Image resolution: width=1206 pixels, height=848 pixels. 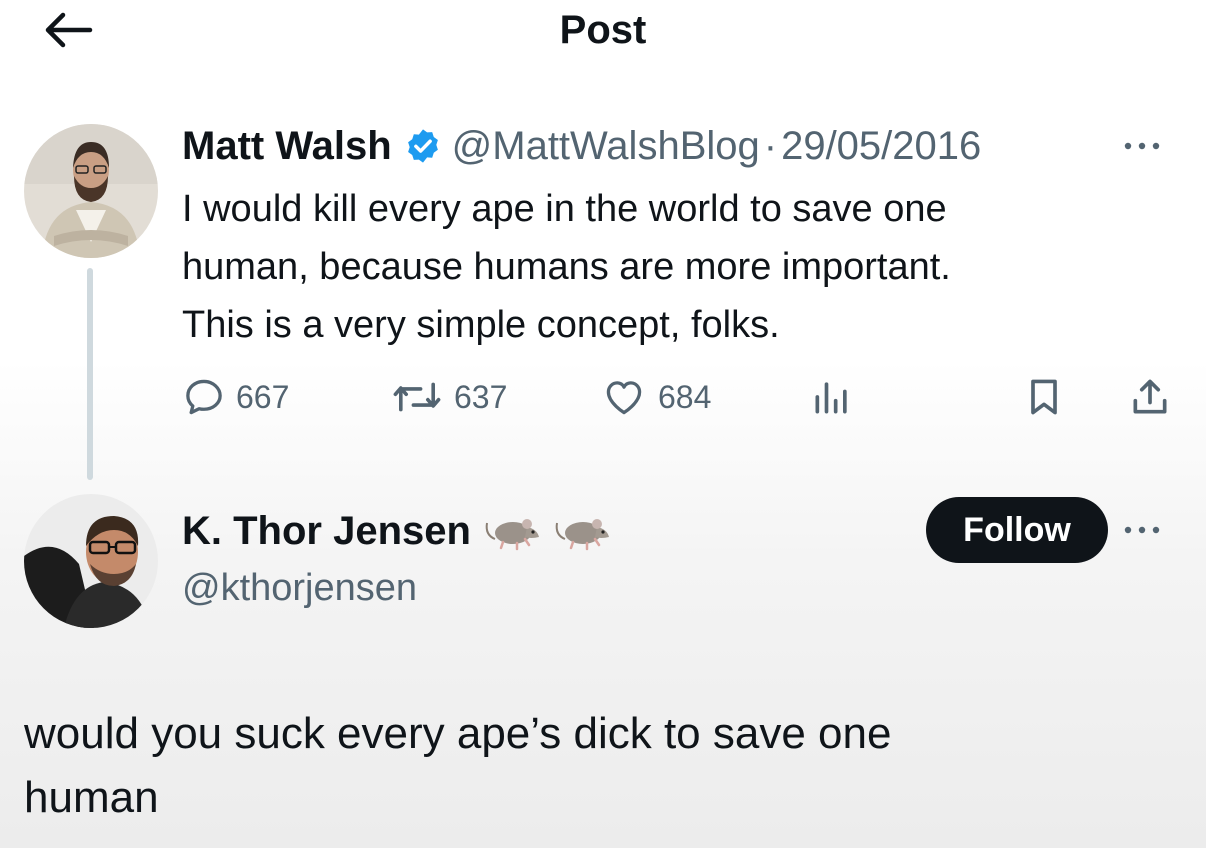 What do you see at coordinates (685, 396) in the screenshot?
I see `like-count: 684` at bounding box center [685, 396].